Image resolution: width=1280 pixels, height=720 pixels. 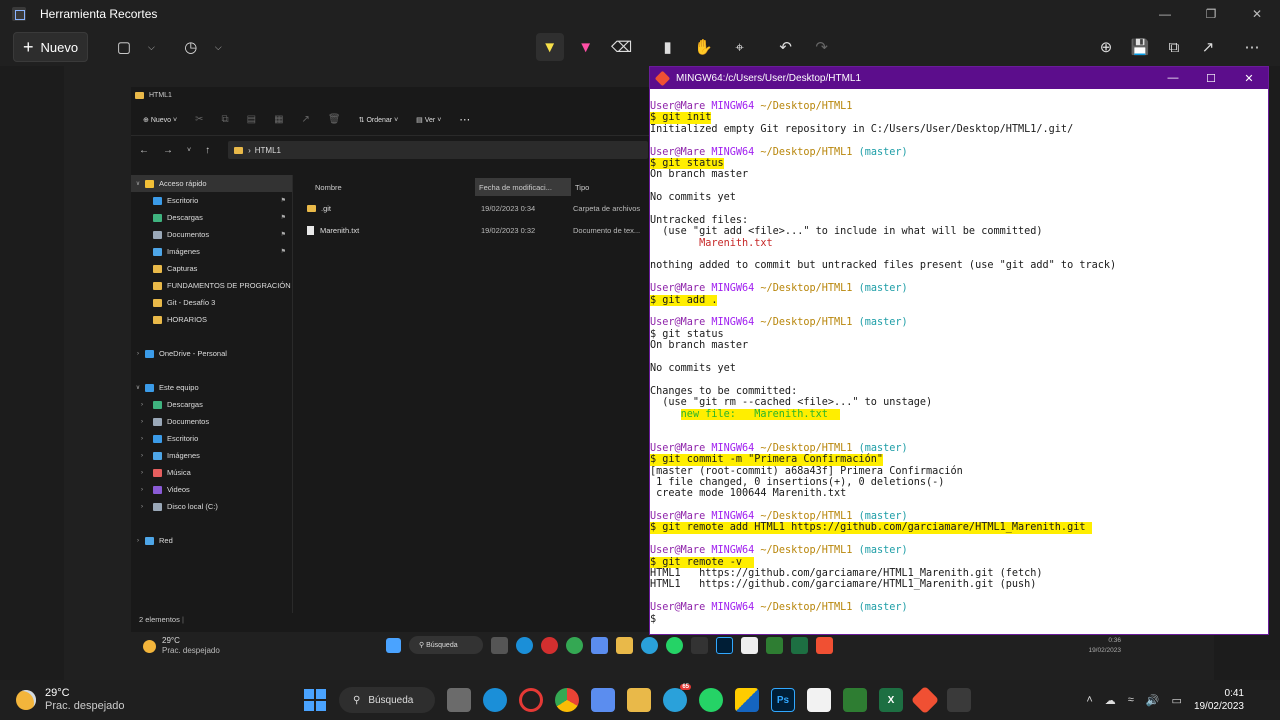 What do you see at coordinates (740, 47) in the screenshot?
I see `crop-icon: ⌖` at bounding box center [740, 47].